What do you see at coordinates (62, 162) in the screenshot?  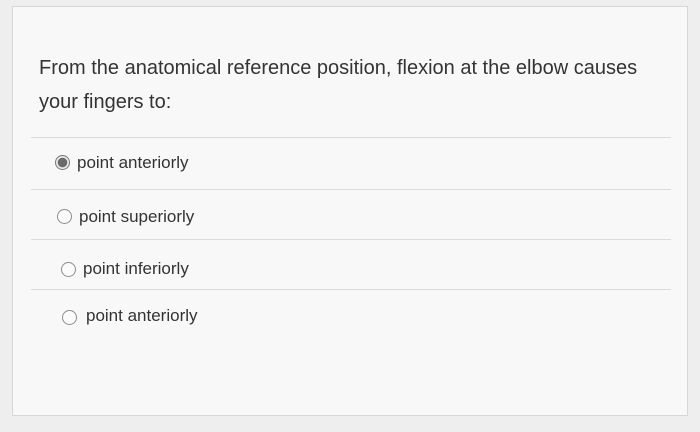 I see `selected-radio-button` at bounding box center [62, 162].